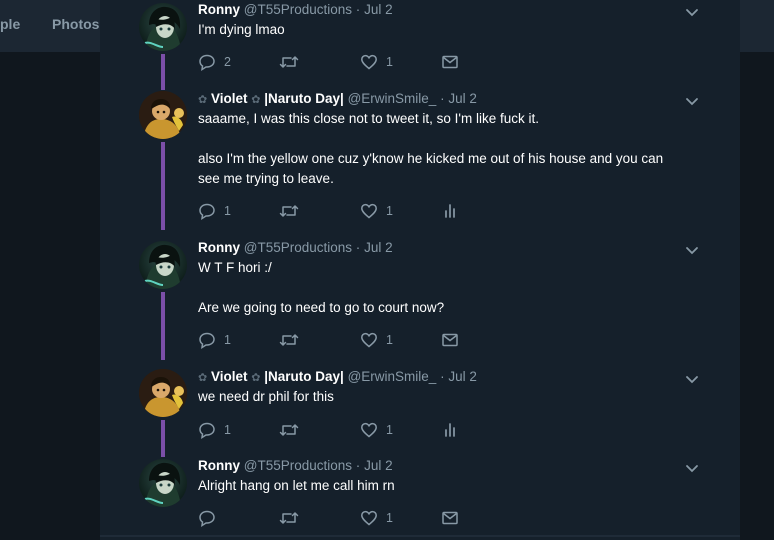  I want to click on tweet-line: see me trying to leave., so click(266, 178).